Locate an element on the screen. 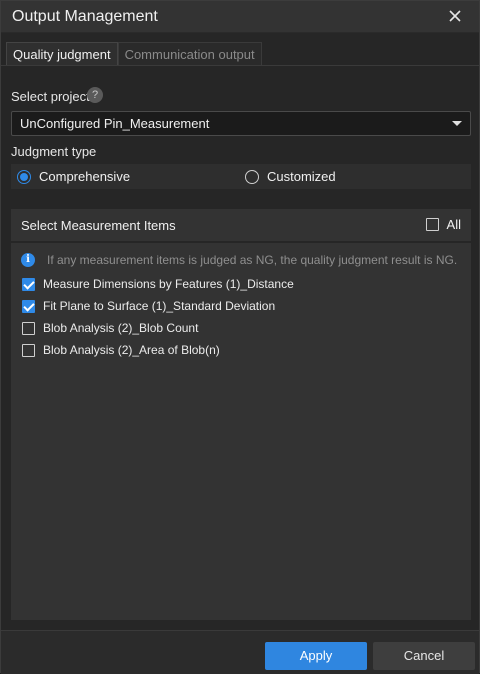  measurement-item-label: Blob Analysis (2)_Area of Blob(n) is located at coordinates (131, 350).